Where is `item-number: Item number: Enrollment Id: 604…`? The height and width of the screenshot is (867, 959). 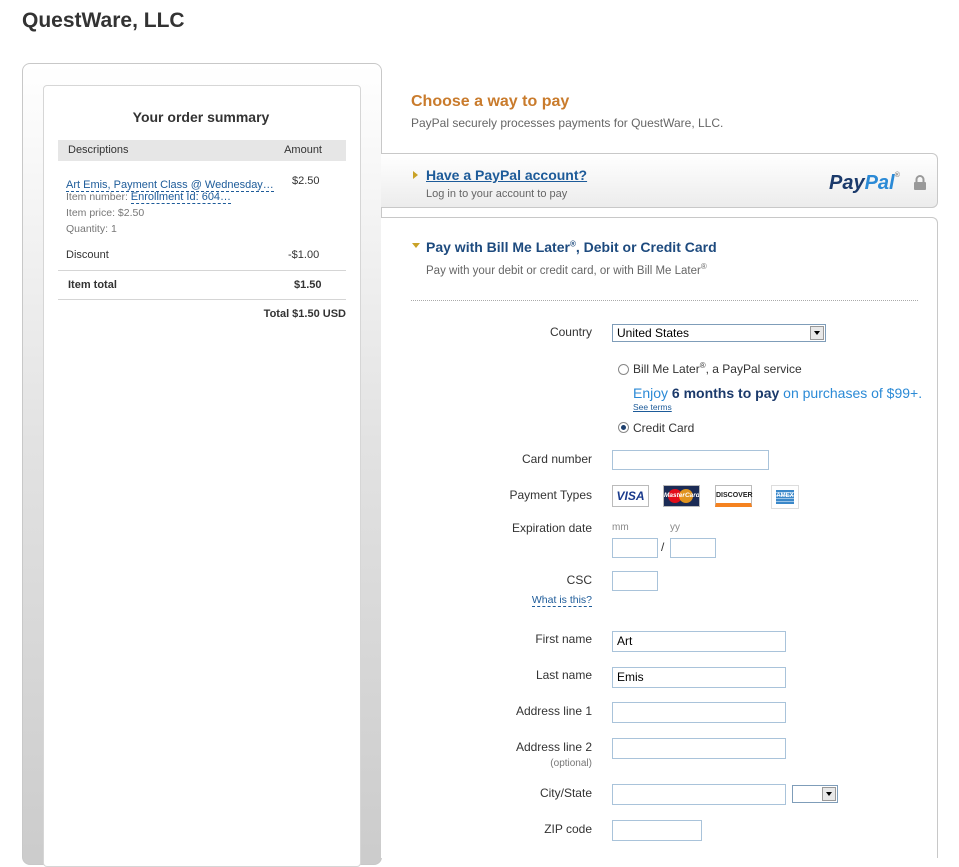 item-number: Item number: Enrollment Id: 604… is located at coordinates (149, 197).